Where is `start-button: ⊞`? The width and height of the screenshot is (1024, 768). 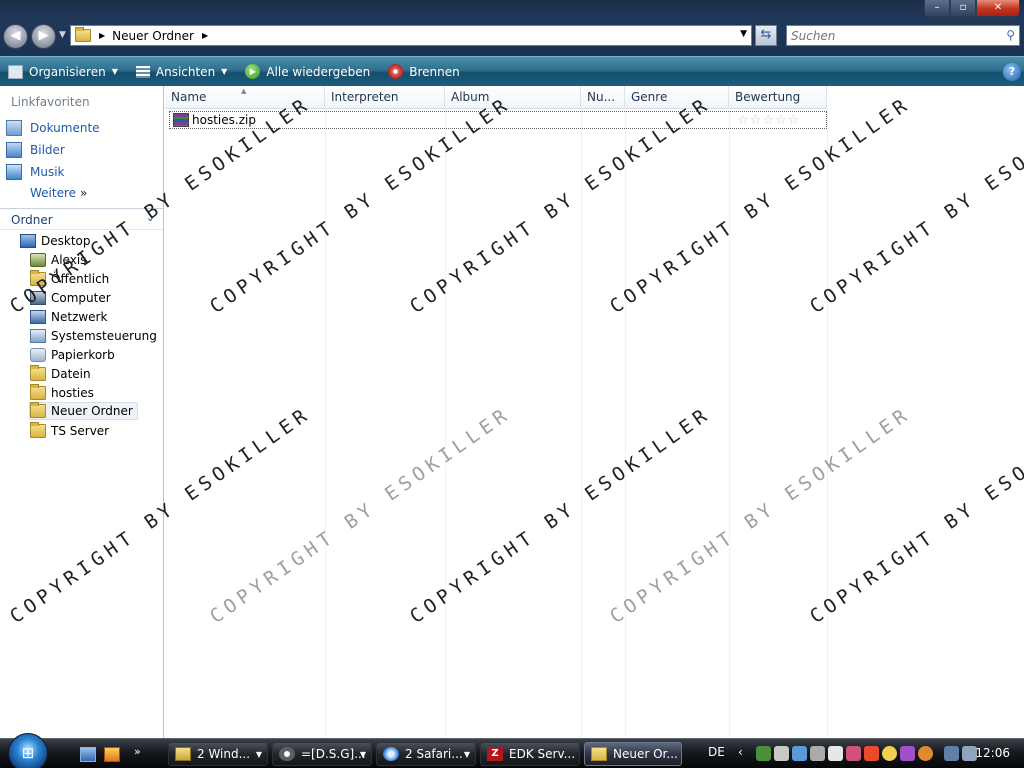 start-button: ⊞ is located at coordinates (28, 750).